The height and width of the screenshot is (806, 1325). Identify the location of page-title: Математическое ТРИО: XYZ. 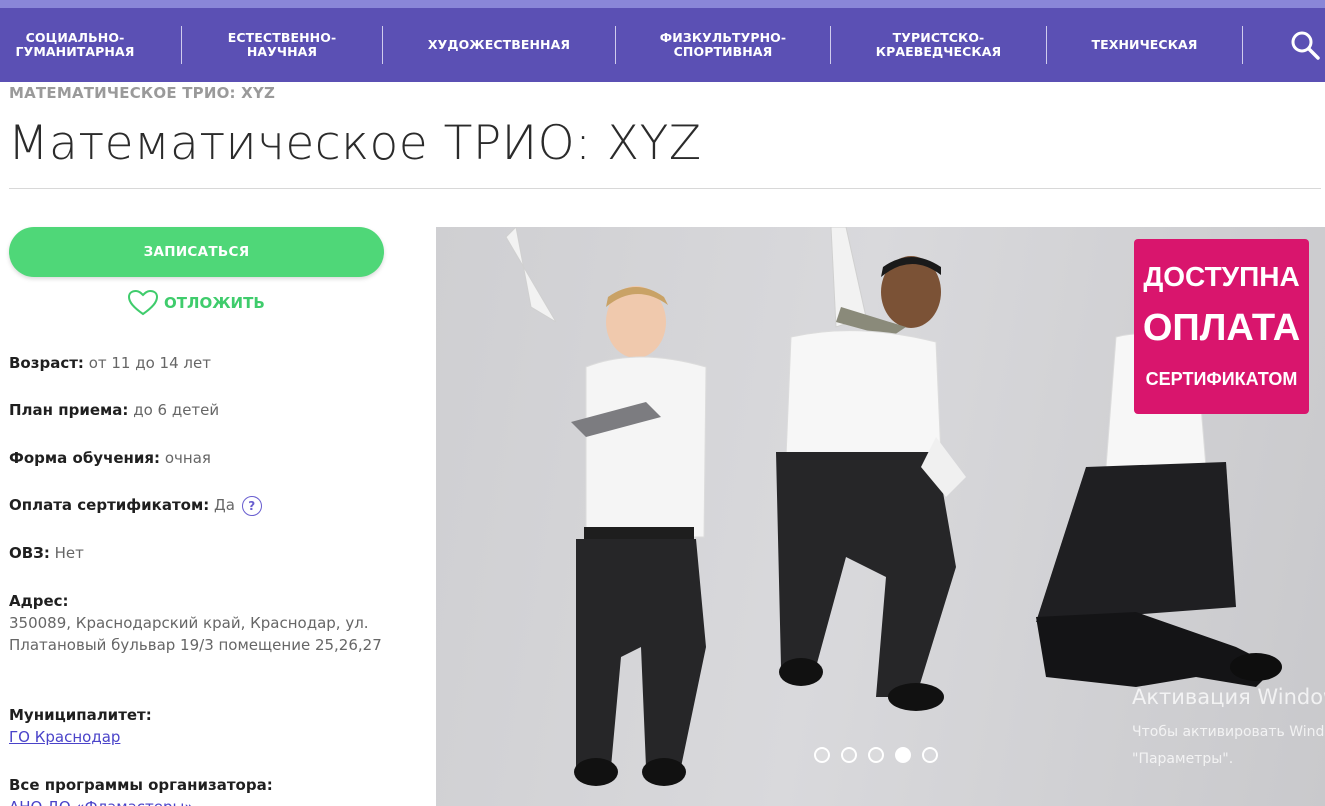
(355, 143).